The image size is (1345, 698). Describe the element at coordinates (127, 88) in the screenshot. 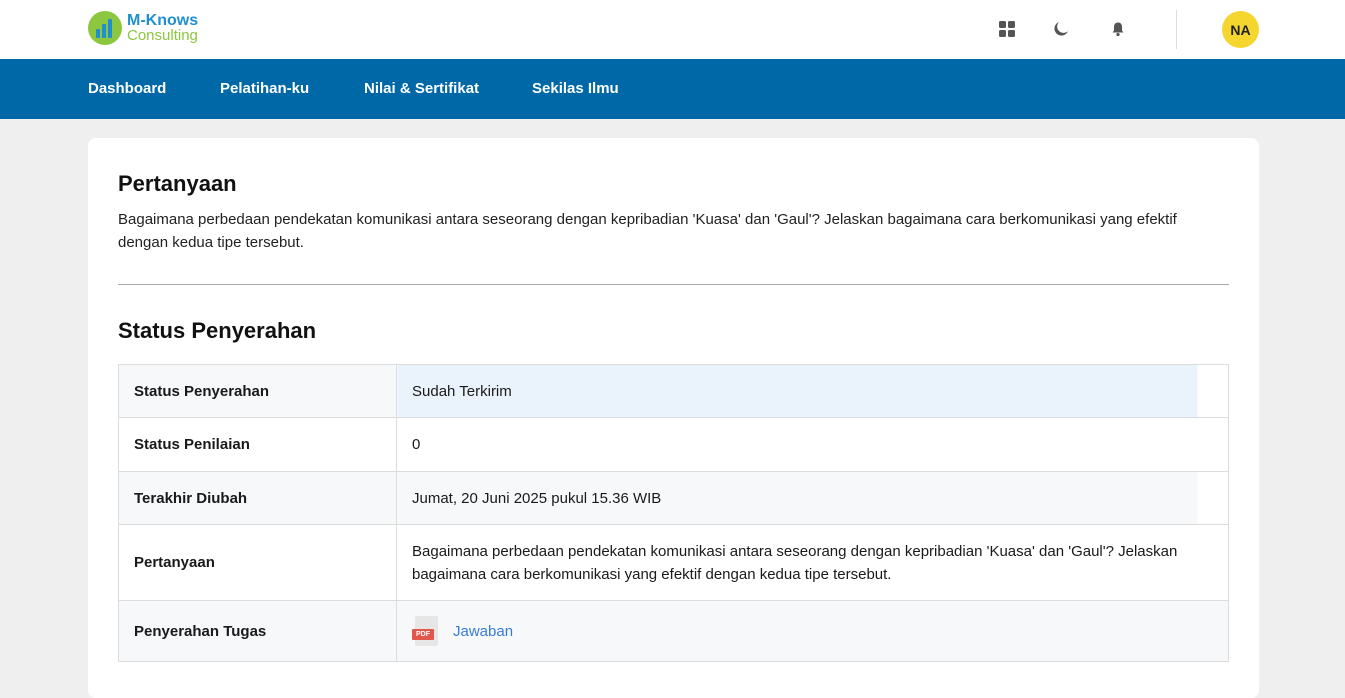

I see `nav-item-dashboard: Dashboard` at that location.